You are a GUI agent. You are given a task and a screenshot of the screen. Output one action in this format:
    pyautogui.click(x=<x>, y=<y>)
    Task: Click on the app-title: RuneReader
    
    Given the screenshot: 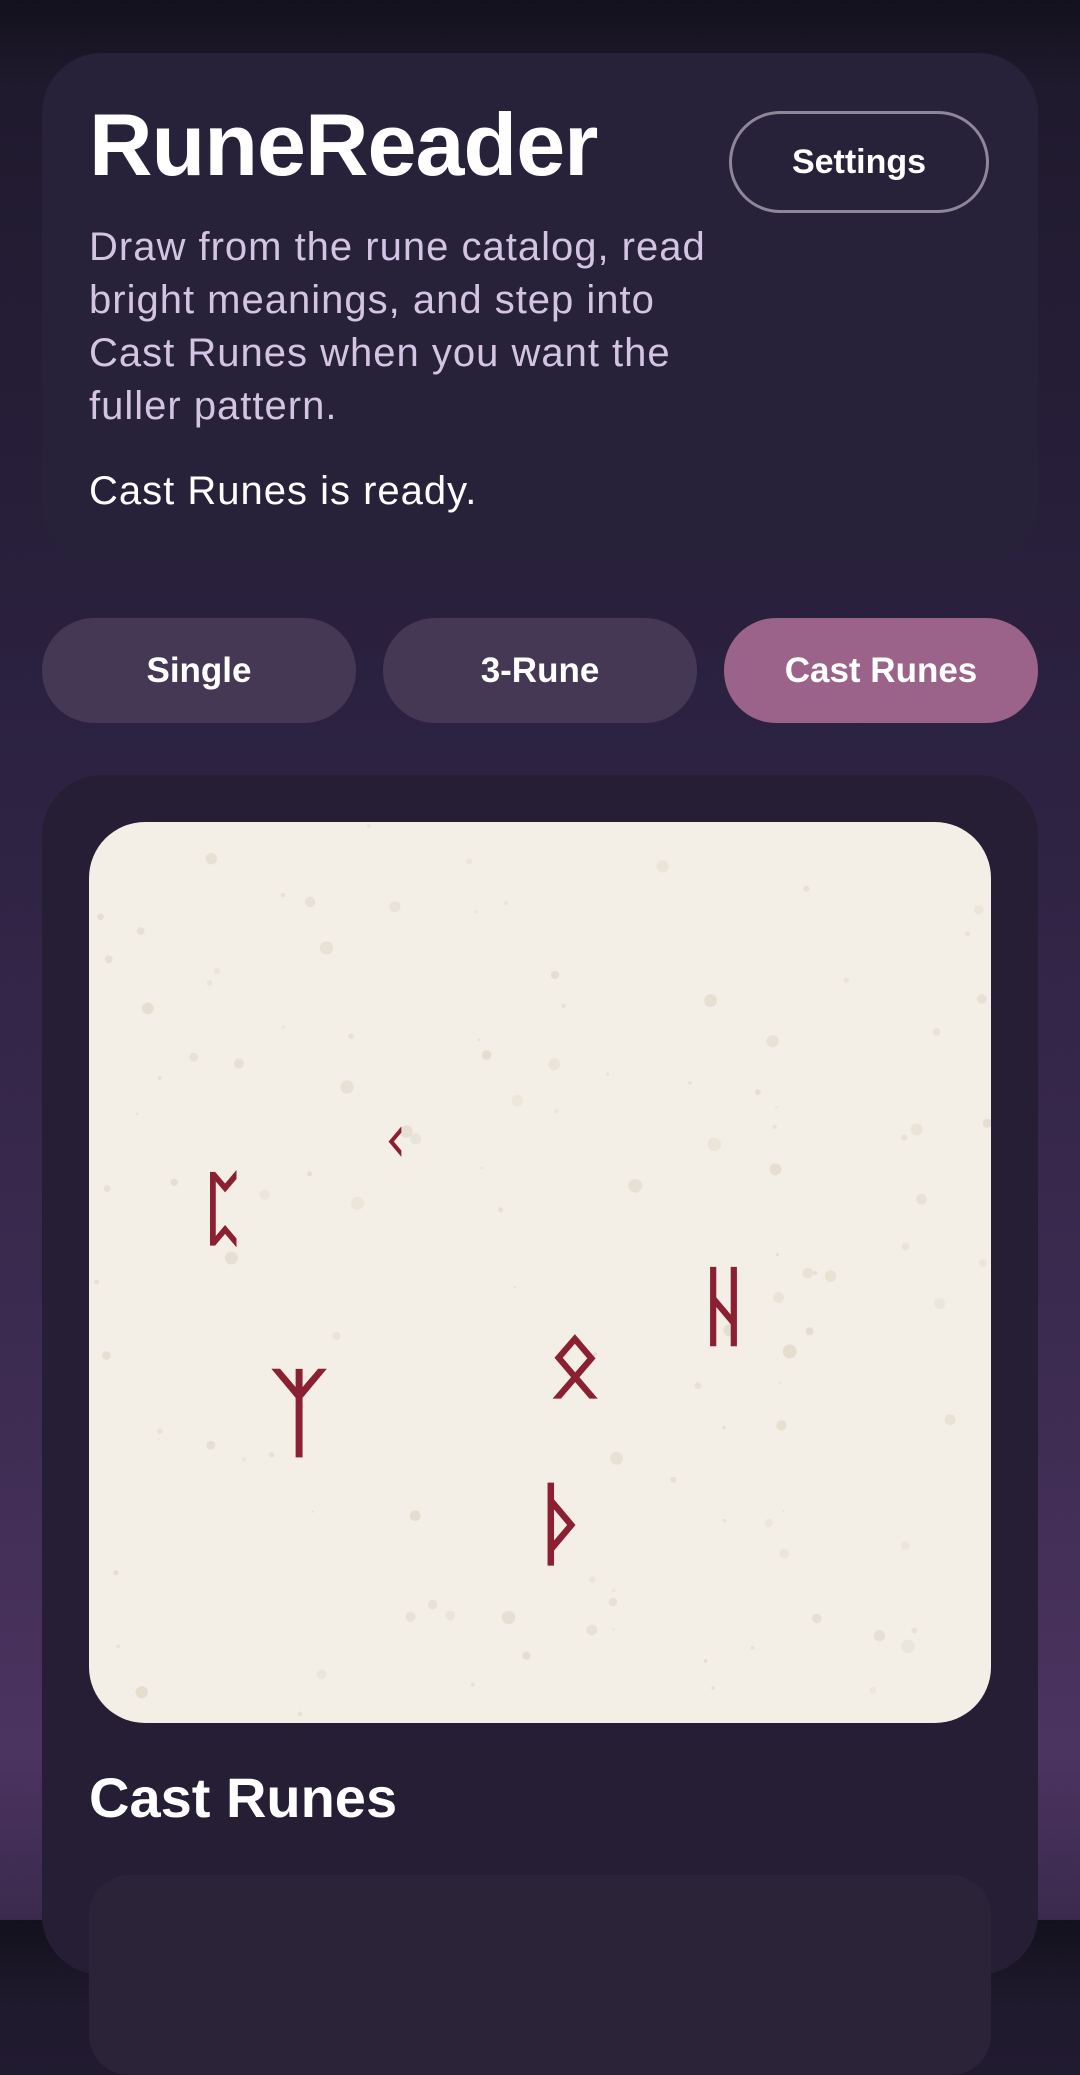 What is the action you would take?
    pyautogui.click(x=343, y=144)
    